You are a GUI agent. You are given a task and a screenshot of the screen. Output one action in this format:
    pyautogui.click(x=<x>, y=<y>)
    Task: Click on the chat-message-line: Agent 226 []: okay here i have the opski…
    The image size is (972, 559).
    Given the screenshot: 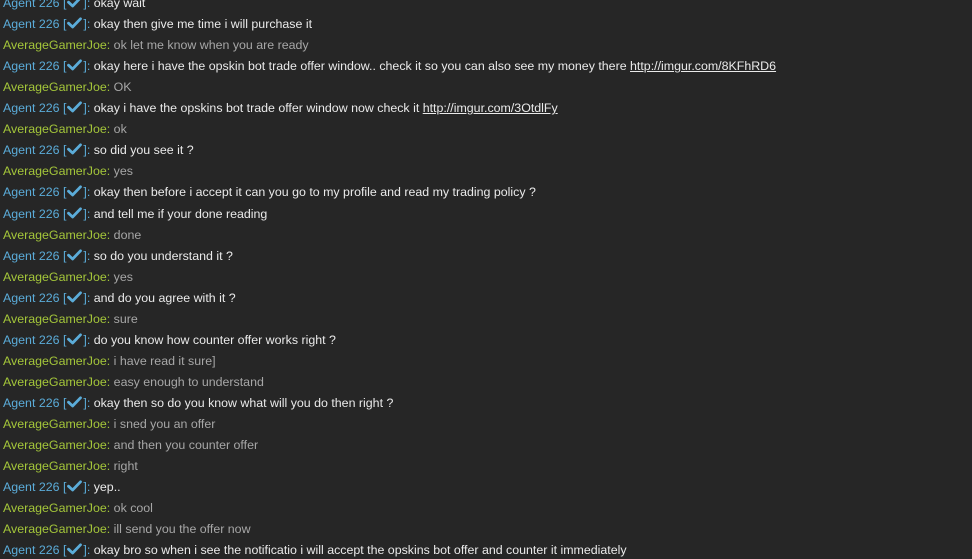 What is the action you would take?
    pyautogui.click(x=389, y=66)
    